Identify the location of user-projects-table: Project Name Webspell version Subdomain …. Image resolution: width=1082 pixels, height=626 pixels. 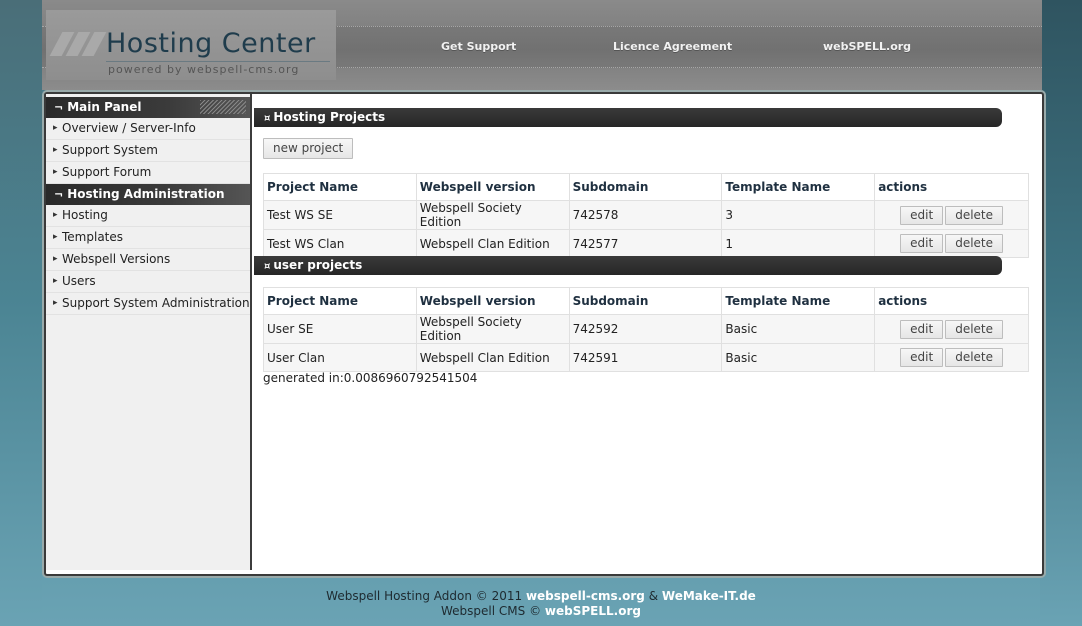
(646, 329).